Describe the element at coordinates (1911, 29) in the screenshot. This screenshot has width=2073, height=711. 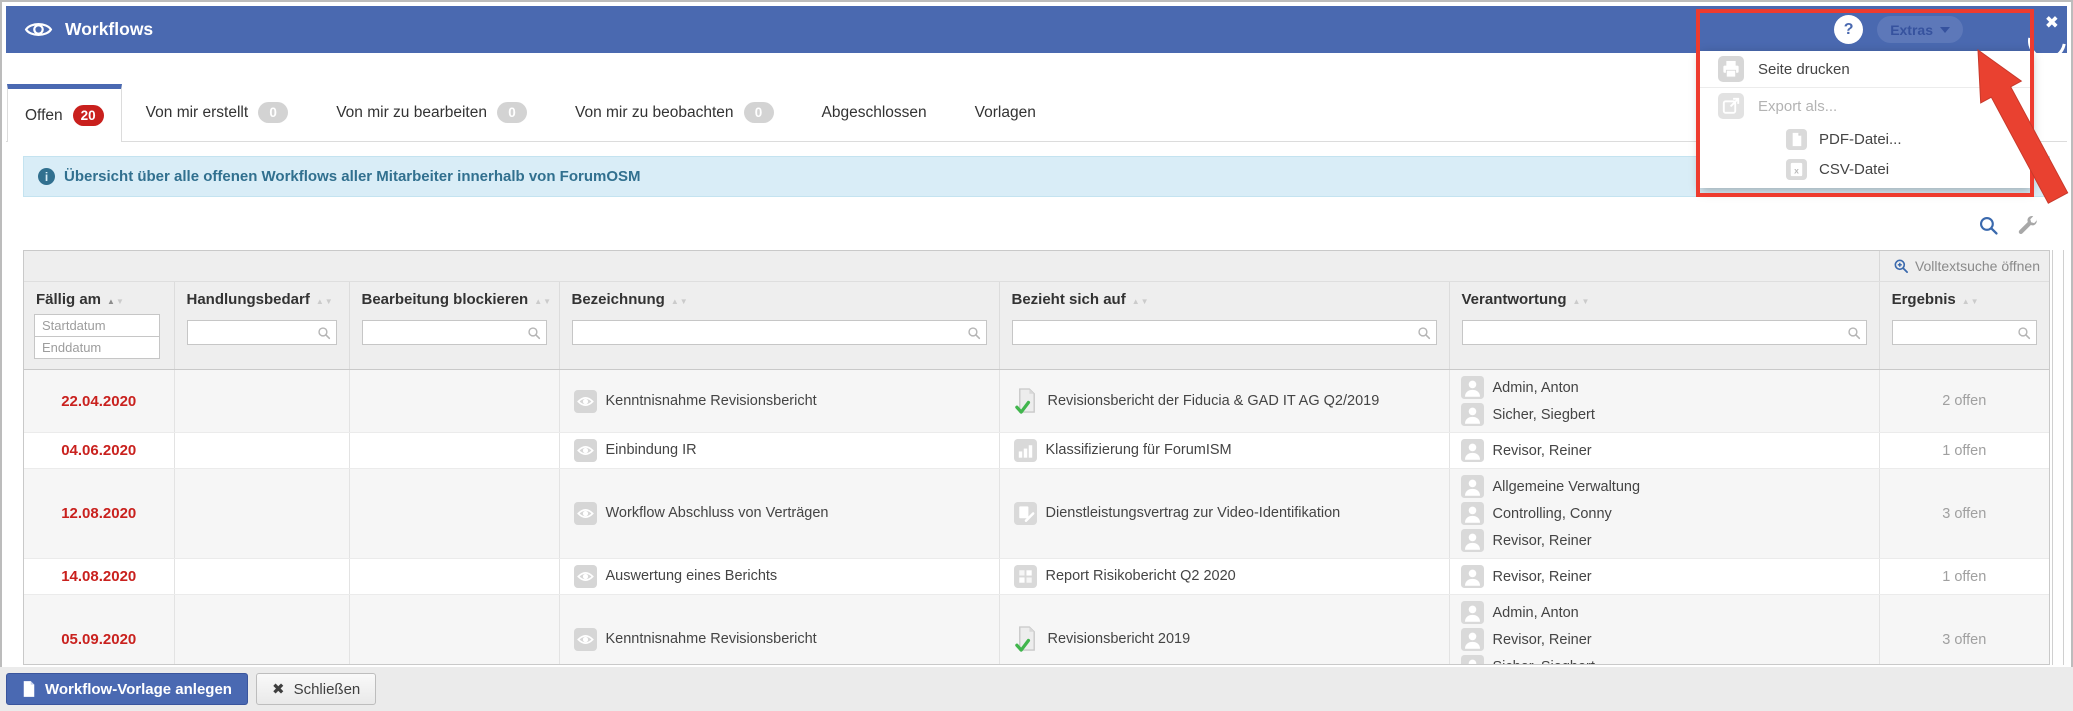
I see `extras-label: Extras` at that location.